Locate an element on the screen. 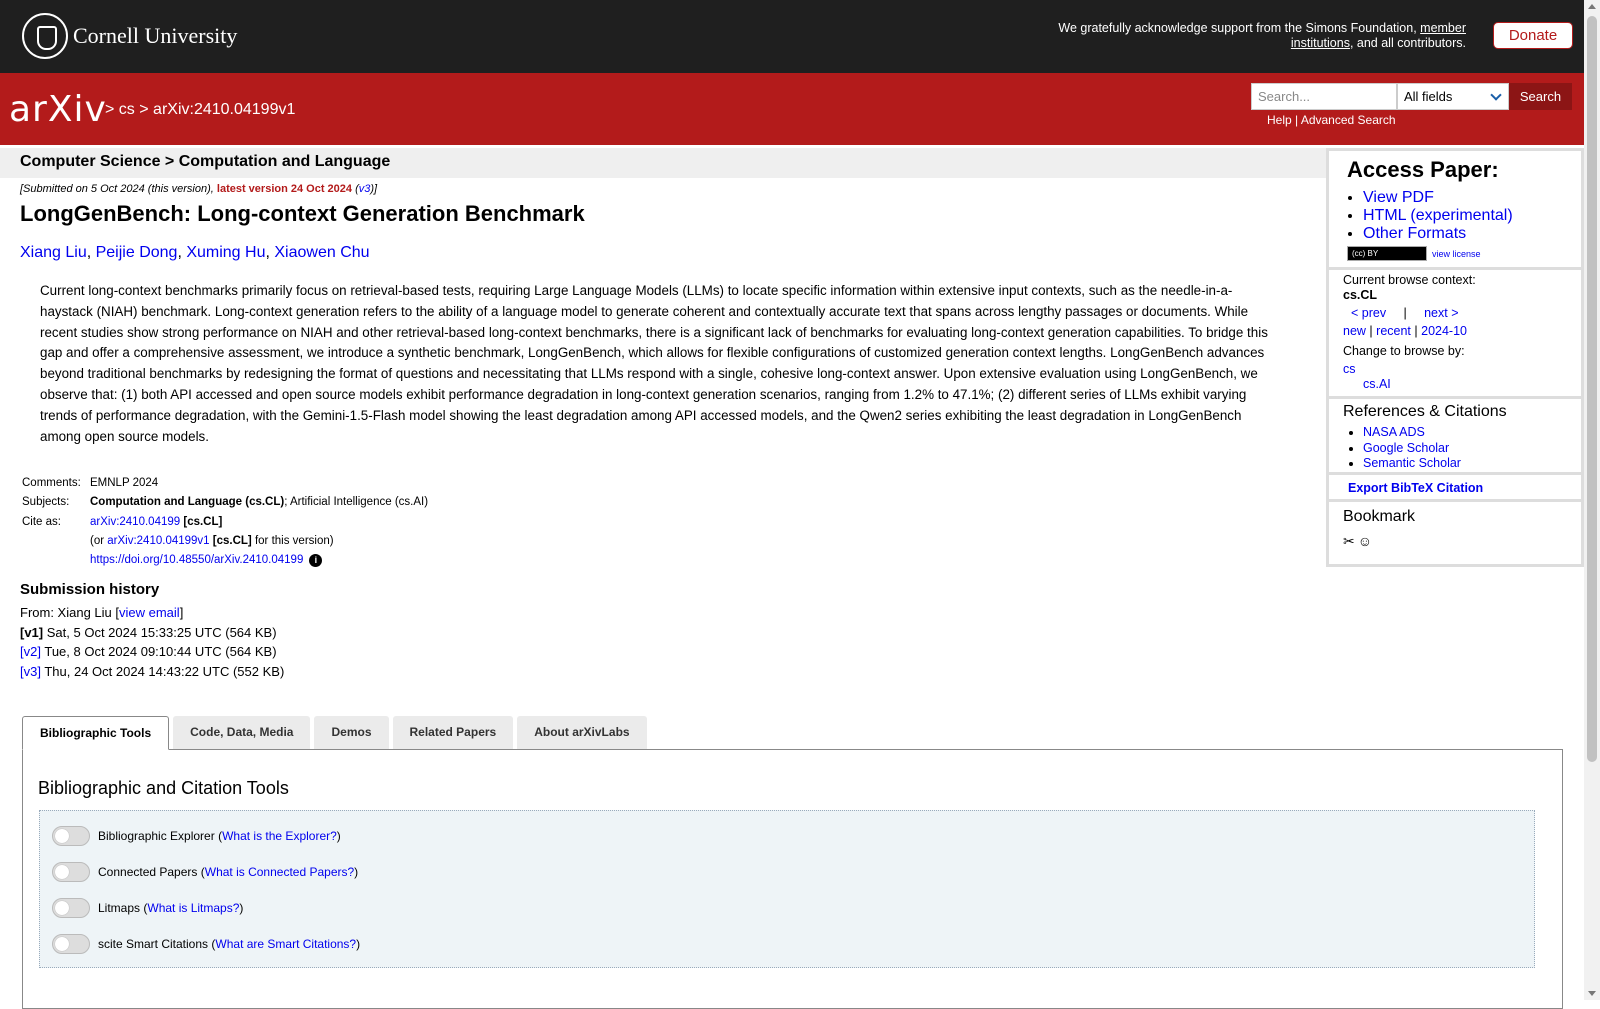 The image size is (1600, 1009). references-title: References & Citations is located at coordinates (1425, 411).